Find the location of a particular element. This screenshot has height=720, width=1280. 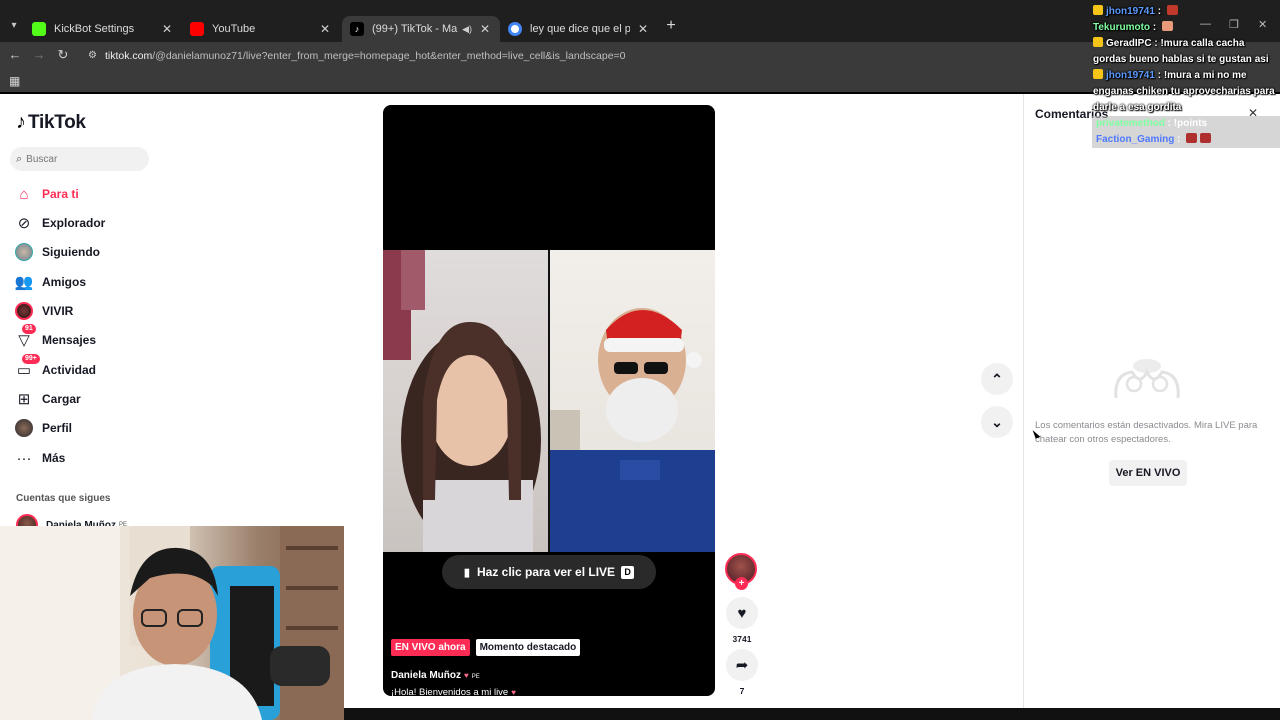

nav-actividad: ▭ 99+ Actividad is located at coordinates (55, 368).